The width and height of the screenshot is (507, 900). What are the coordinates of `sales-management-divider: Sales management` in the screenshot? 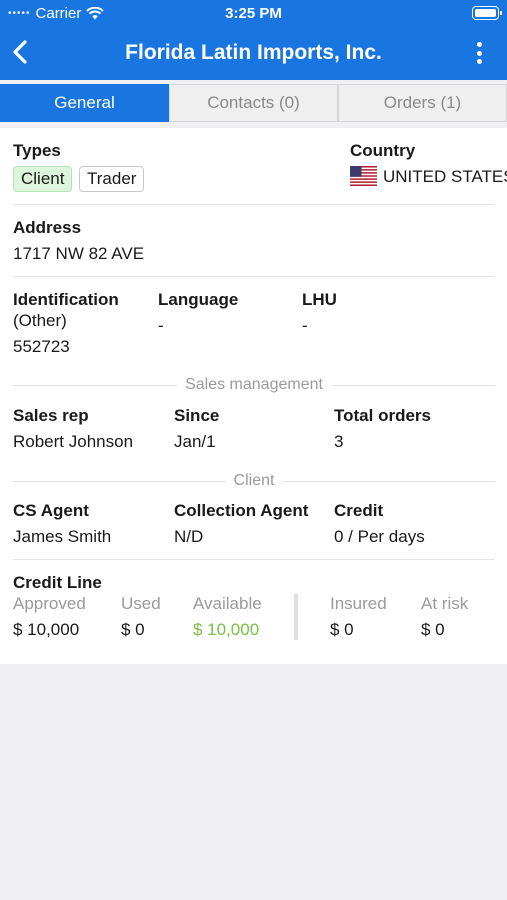 It's located at (254, 385).